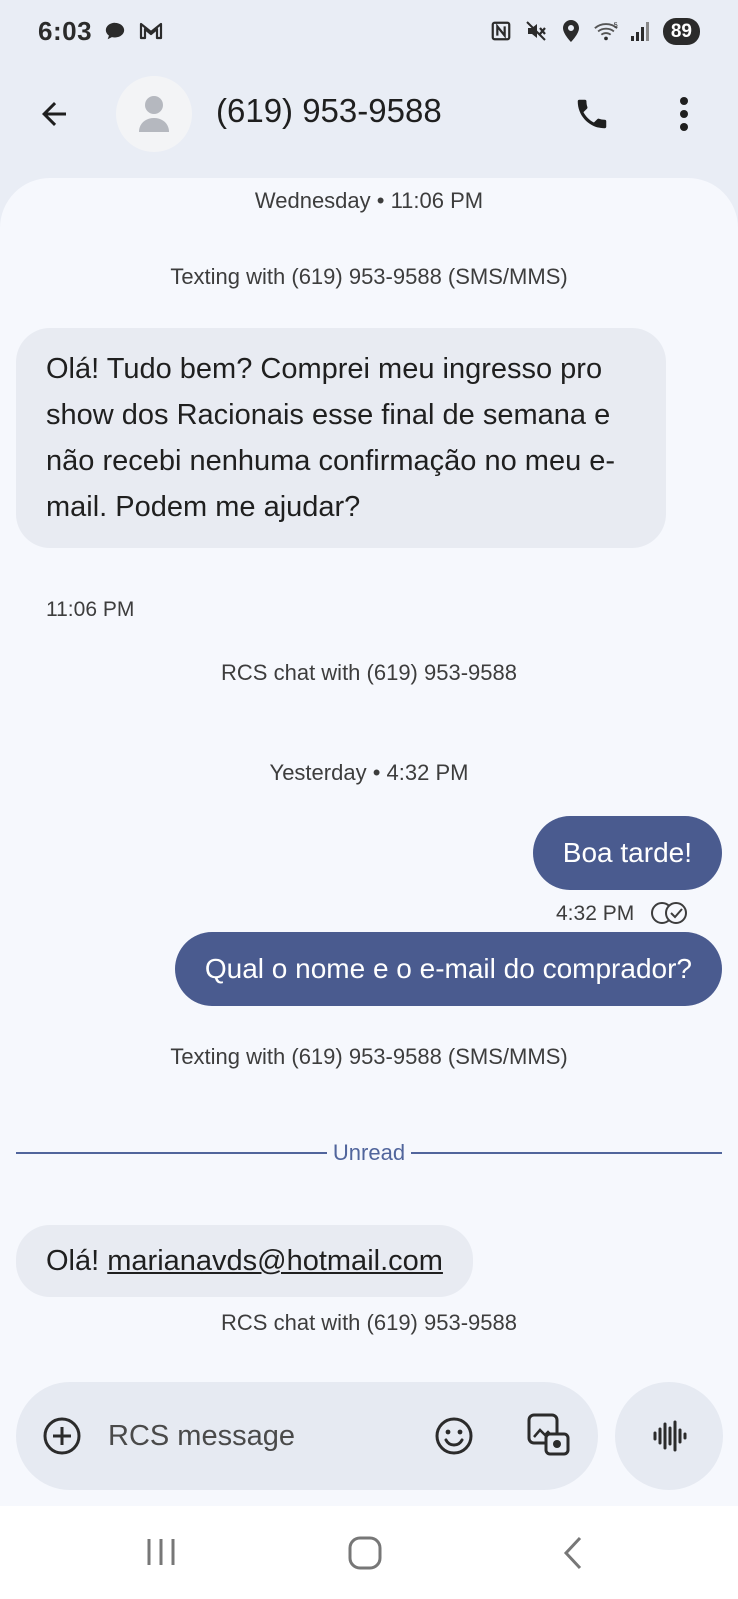  I want to click on battery-badge: 89, so click(681, 31).